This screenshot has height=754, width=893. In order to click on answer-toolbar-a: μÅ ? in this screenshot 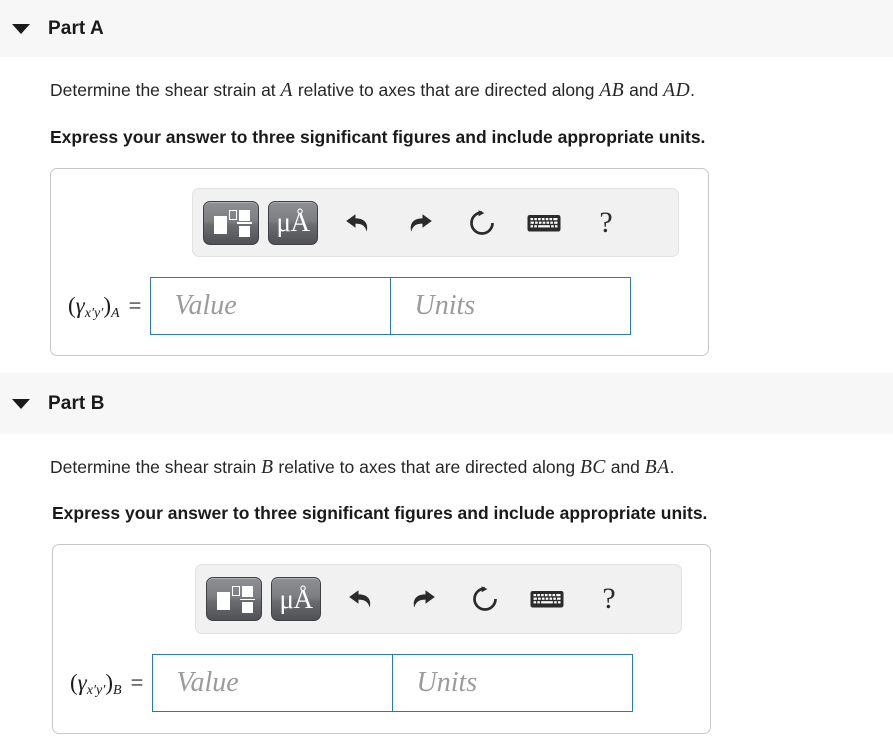, I will do `click(435, 222)`.